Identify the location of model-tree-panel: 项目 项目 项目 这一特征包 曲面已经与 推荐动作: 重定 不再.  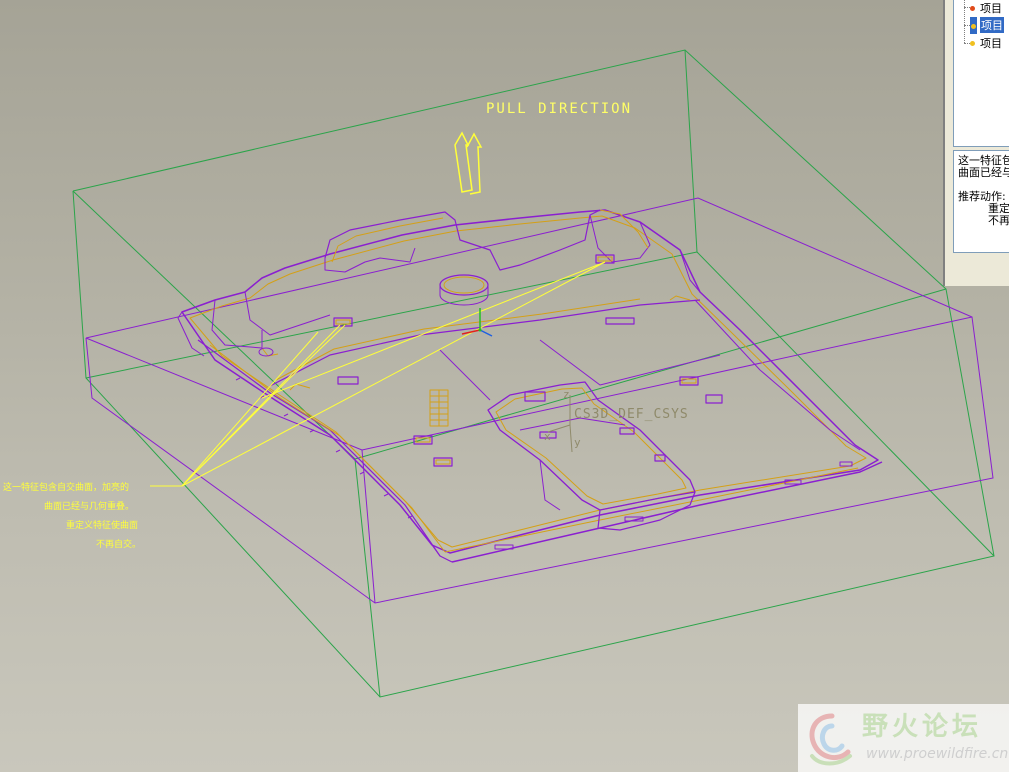
(976, 143).